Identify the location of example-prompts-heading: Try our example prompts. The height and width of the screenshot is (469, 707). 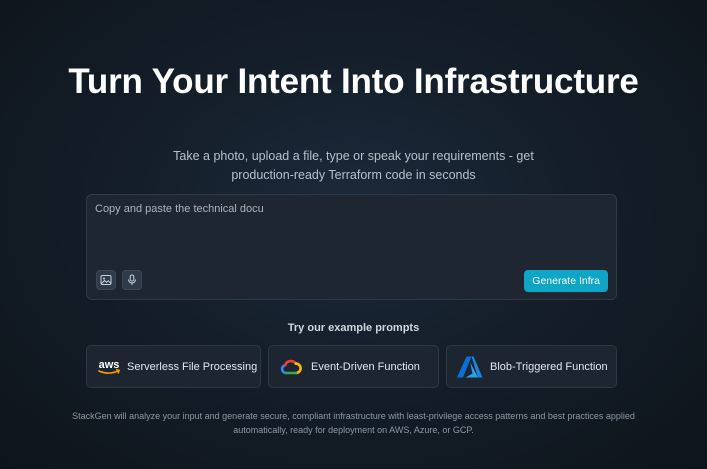
(353, 328).